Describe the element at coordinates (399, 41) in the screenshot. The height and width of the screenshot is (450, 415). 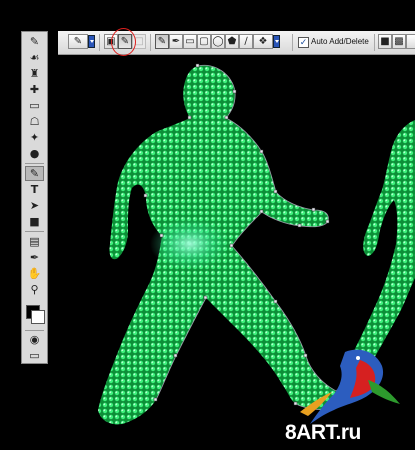
I see `path-combine-subtract-icon: ▩` at that location.